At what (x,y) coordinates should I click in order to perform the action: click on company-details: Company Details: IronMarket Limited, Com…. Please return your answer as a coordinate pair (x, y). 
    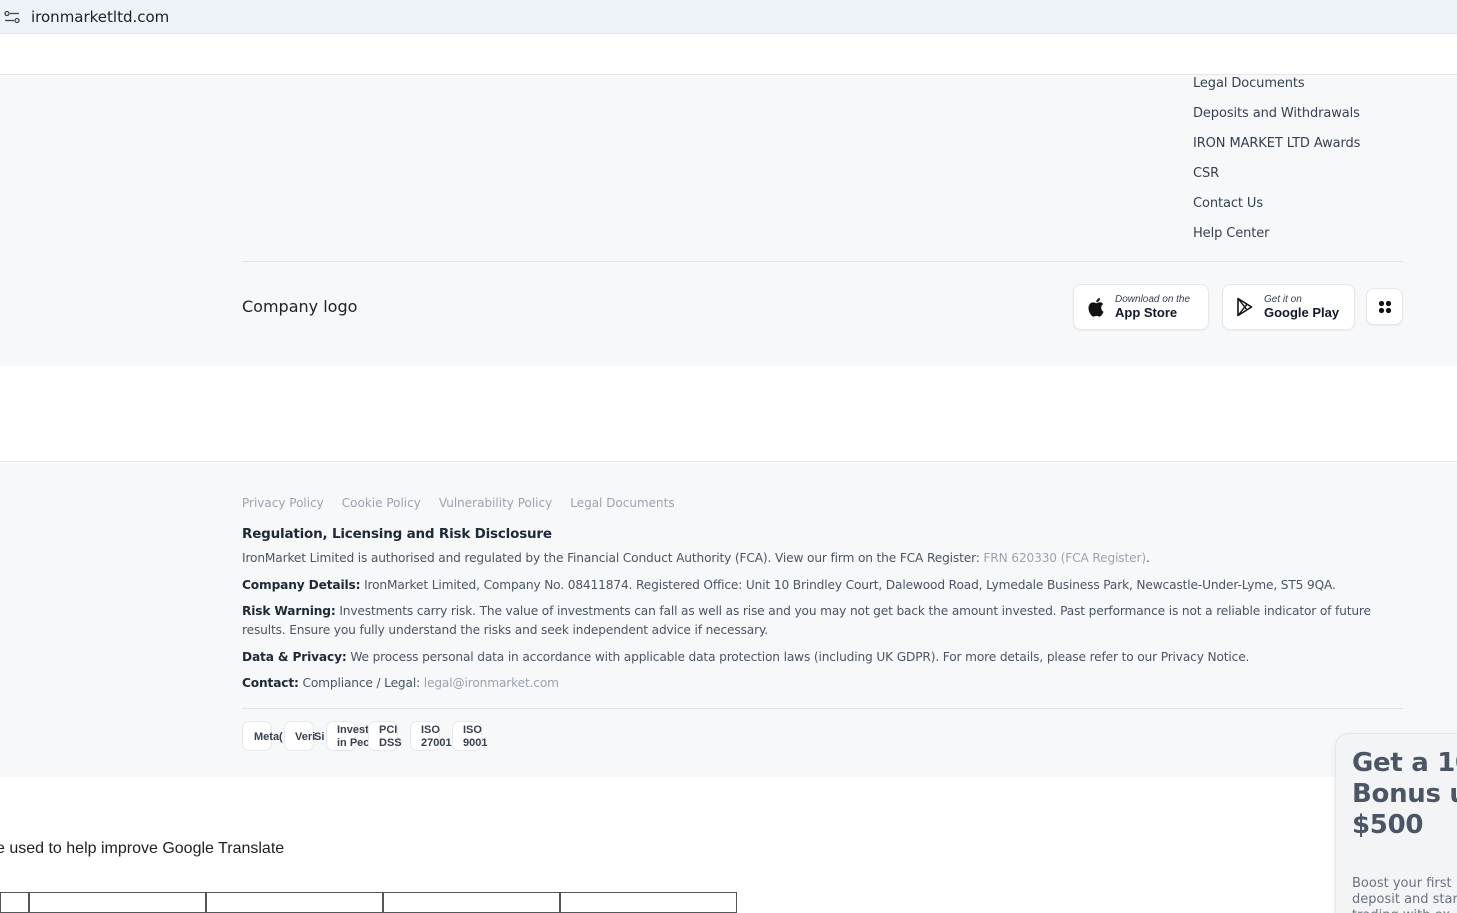
    Looking at the image, I should click on (822, 585).